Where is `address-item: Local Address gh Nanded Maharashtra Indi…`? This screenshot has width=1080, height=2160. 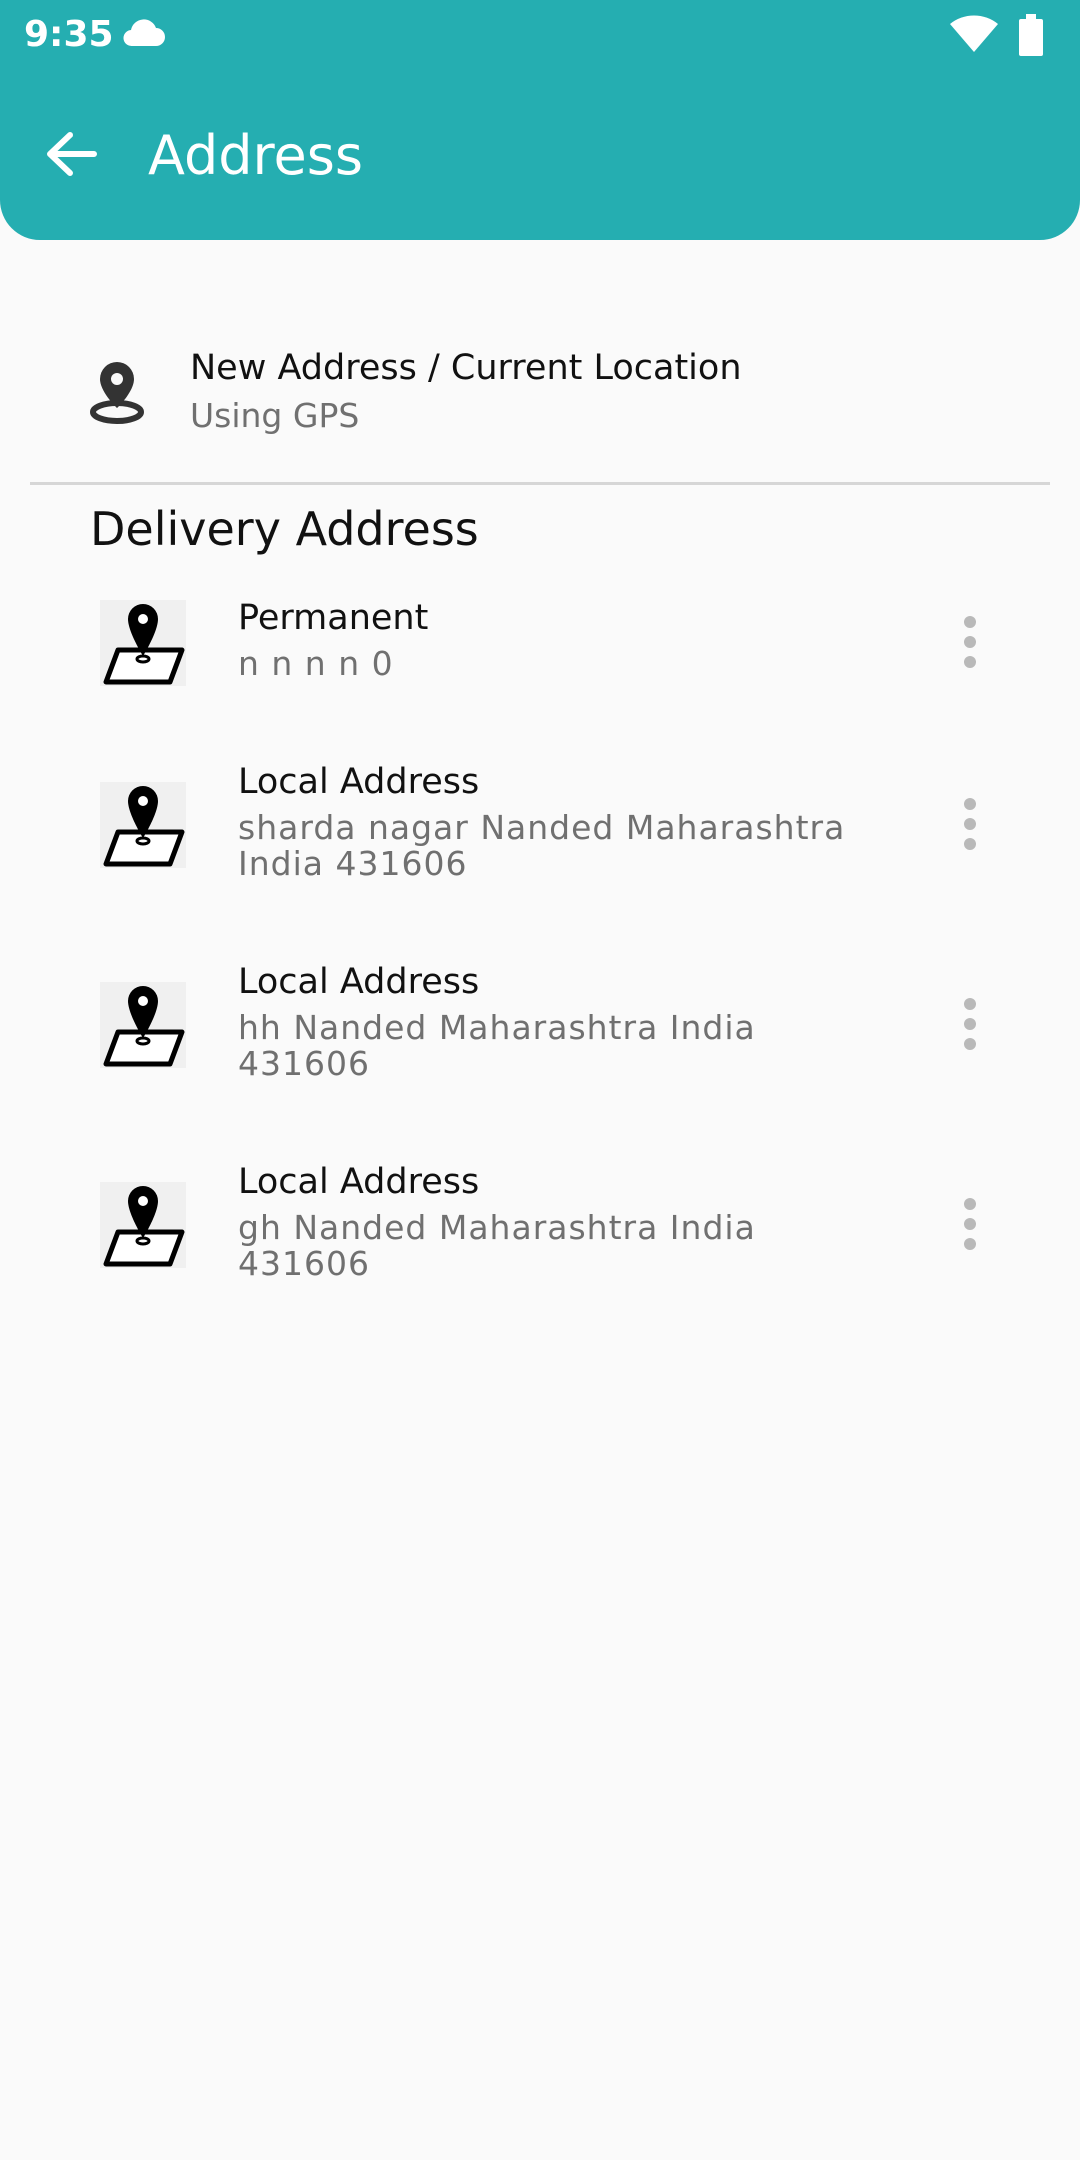
address-item: Local Address gh Nanded Maharashtra Indi… is located at coordinates (540, 1247).